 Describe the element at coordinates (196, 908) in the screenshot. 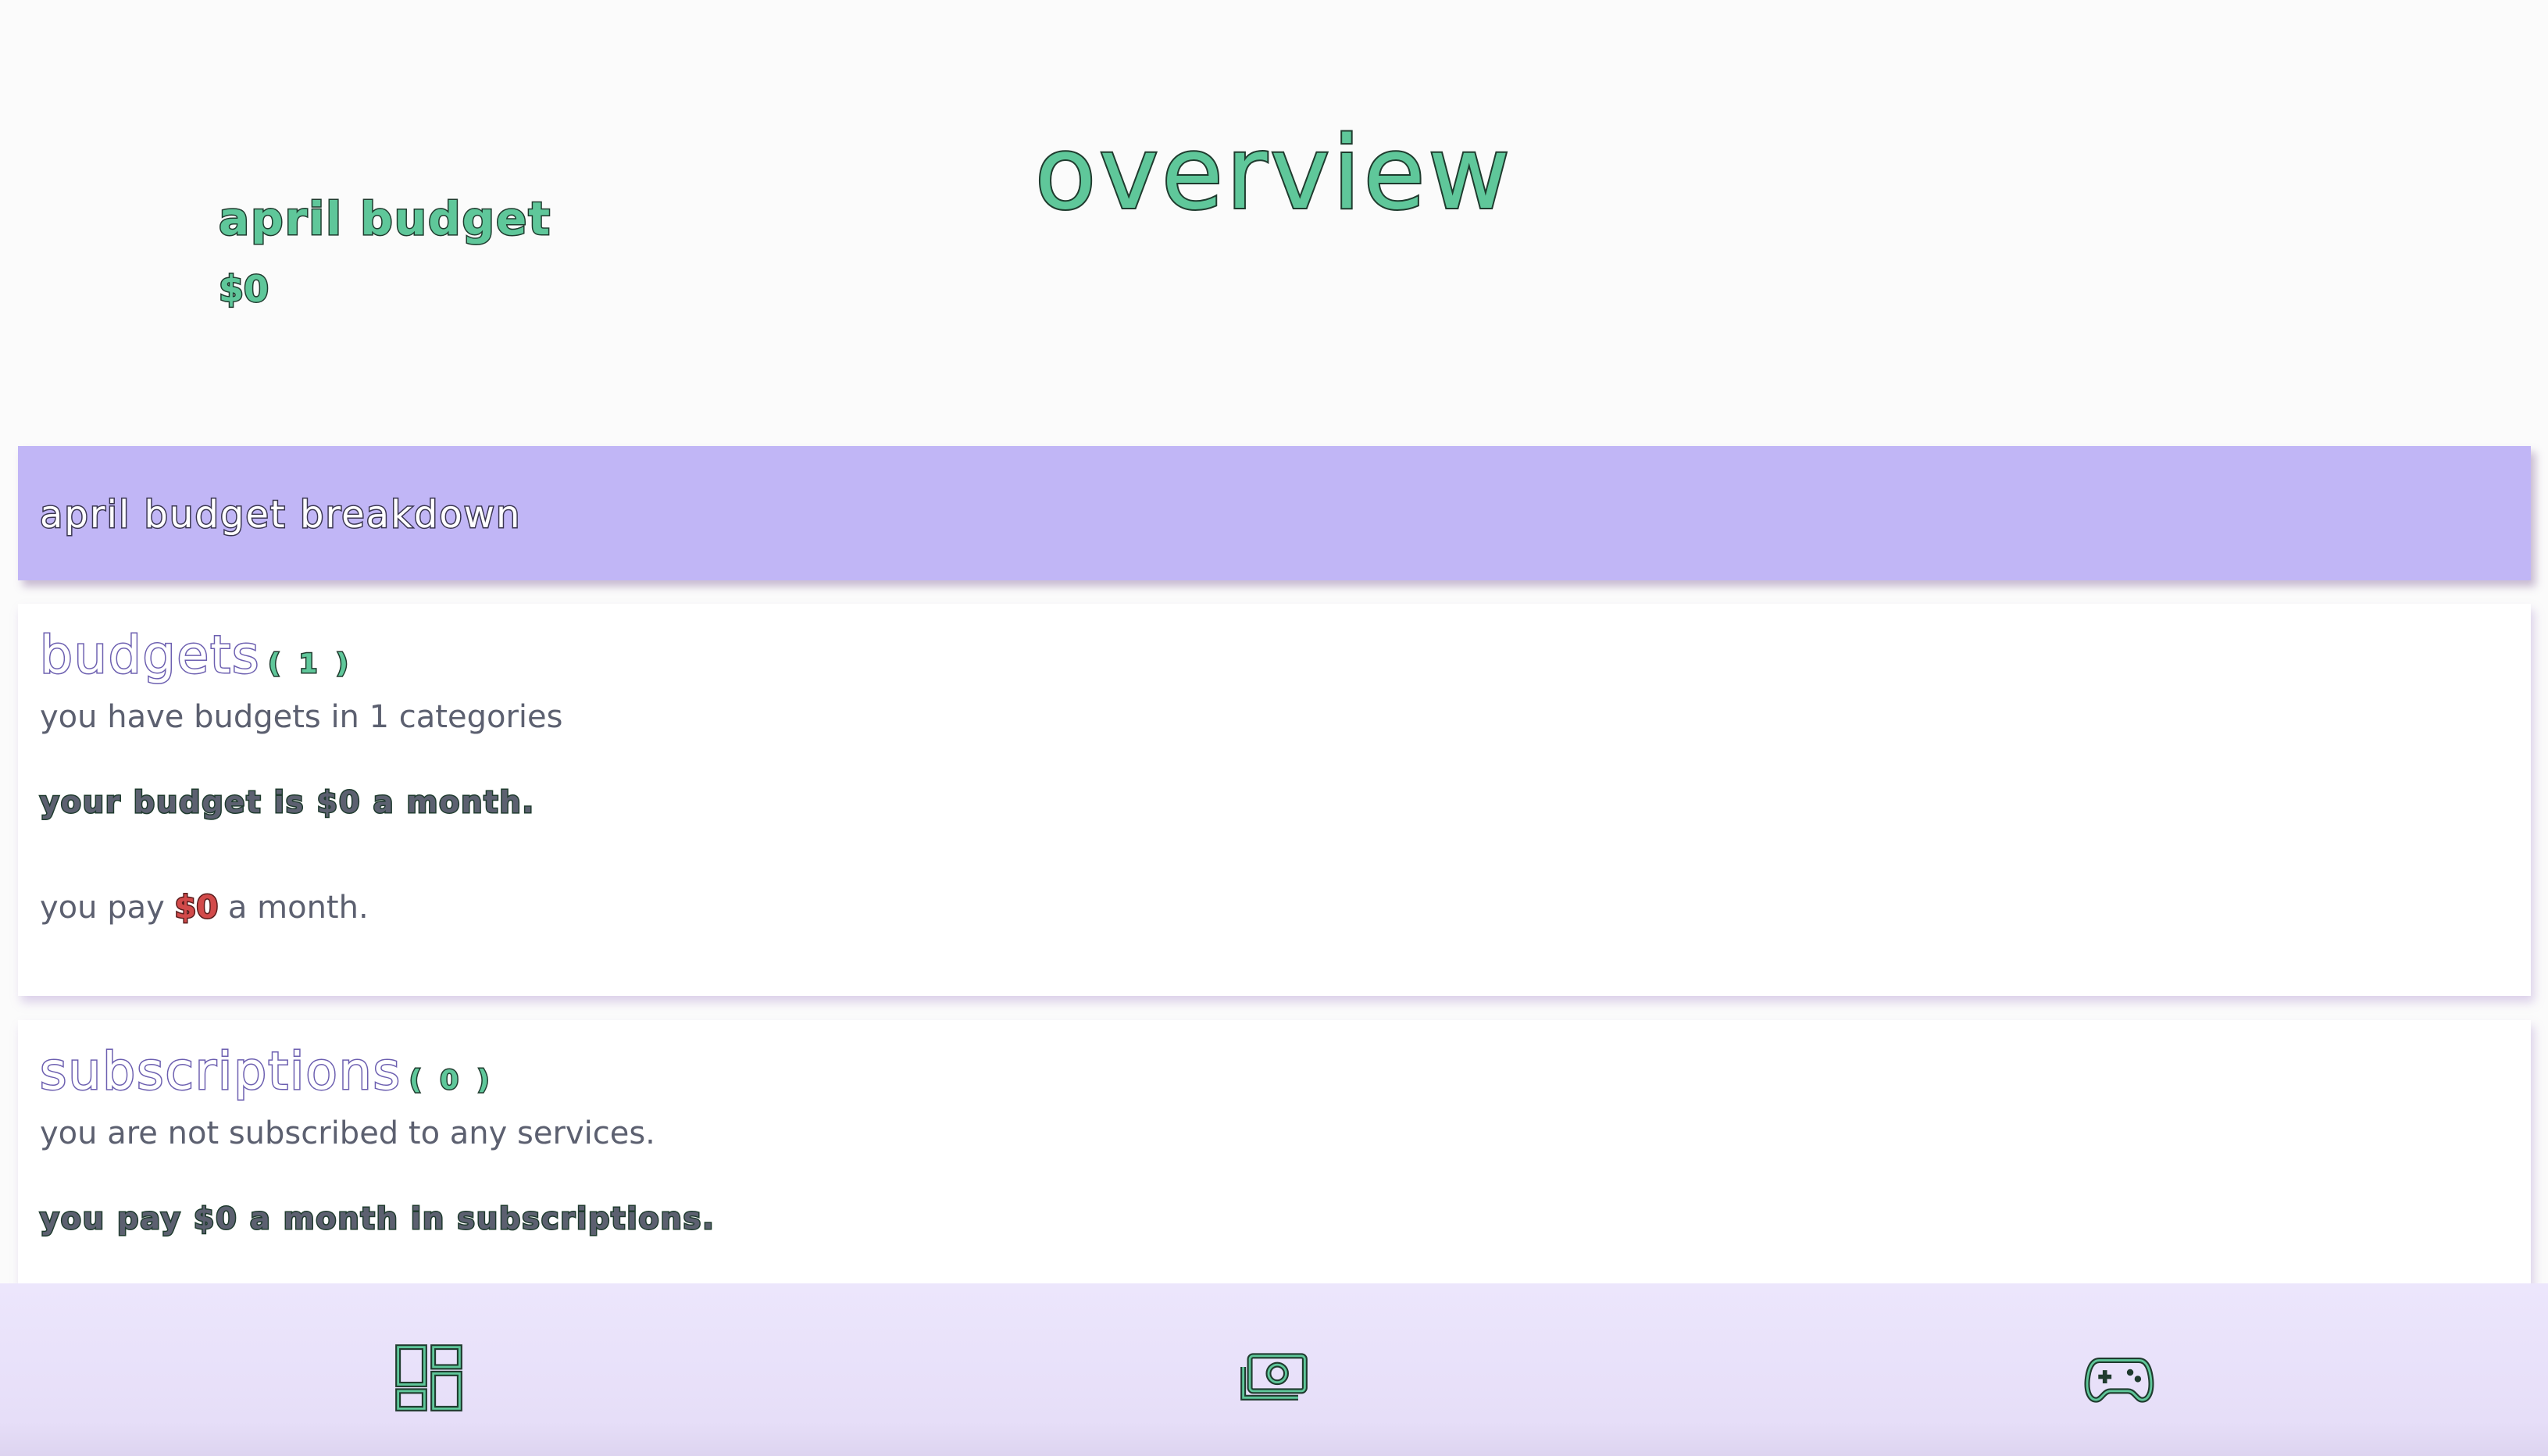

I see `budgets-pay-amount: $0` at that location.